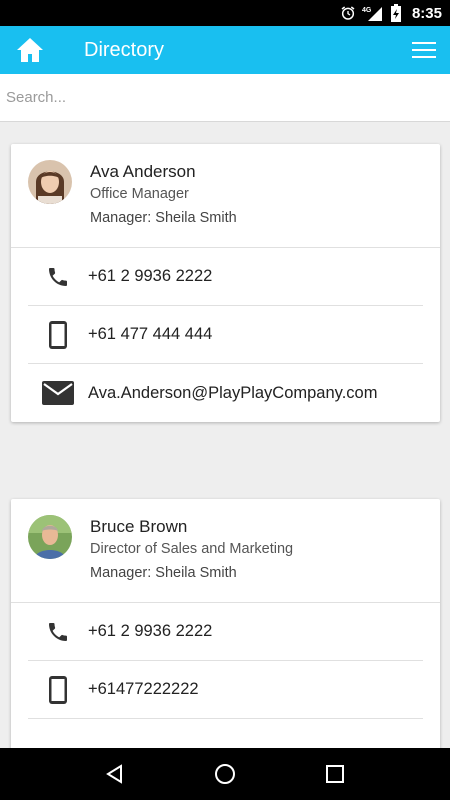 Image resolution: width=450 pixels, height=800 pixels. What do you see at coordinates (225, 50) in the screenshot?
I see `app-bar: Directory` at bounding box center [225, 50].